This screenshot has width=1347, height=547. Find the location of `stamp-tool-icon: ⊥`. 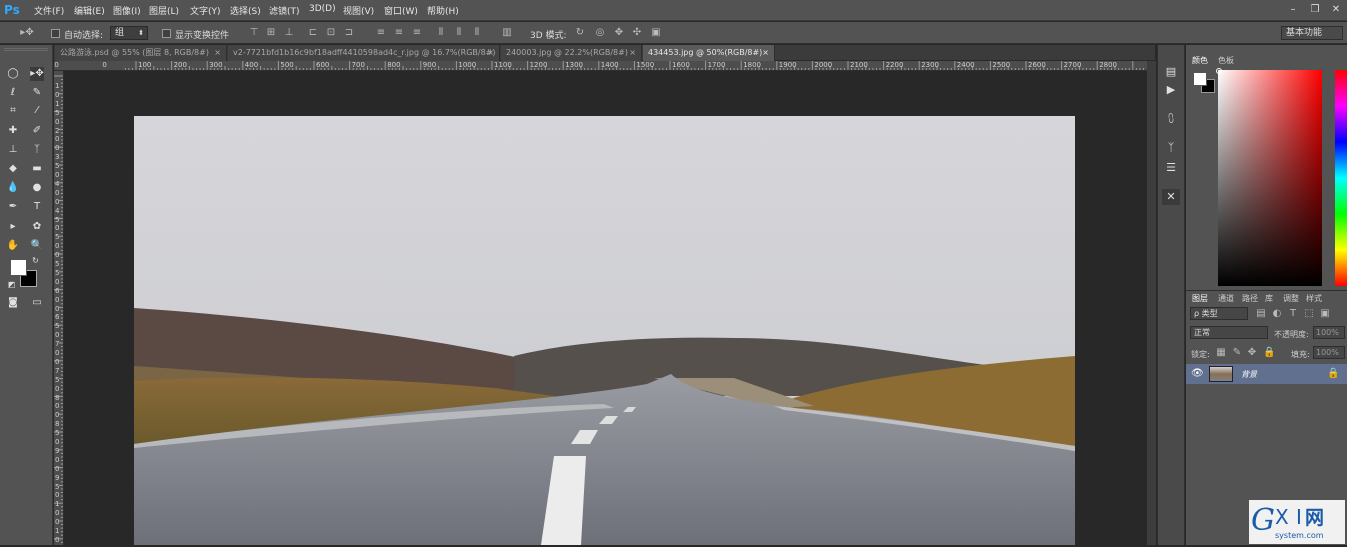

stamp-tool-icon: ⊥ is located at coordinates (13, 150).